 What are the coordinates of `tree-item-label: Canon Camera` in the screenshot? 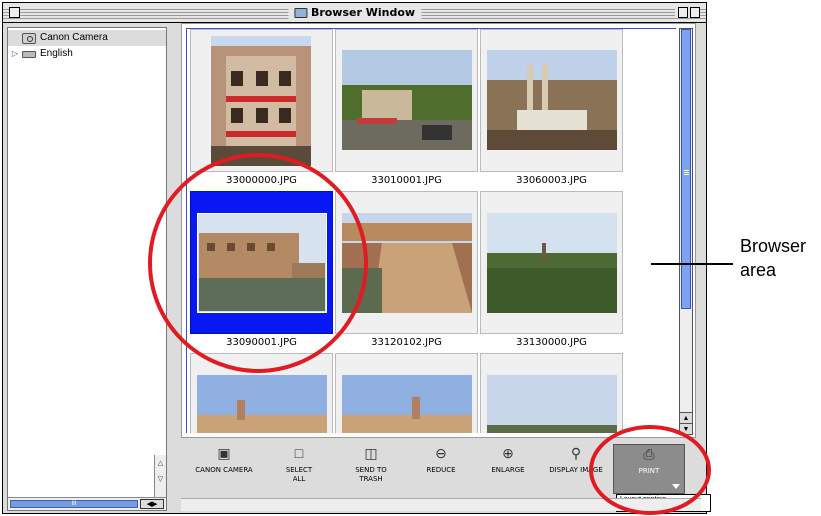 It's located at (74, 37).